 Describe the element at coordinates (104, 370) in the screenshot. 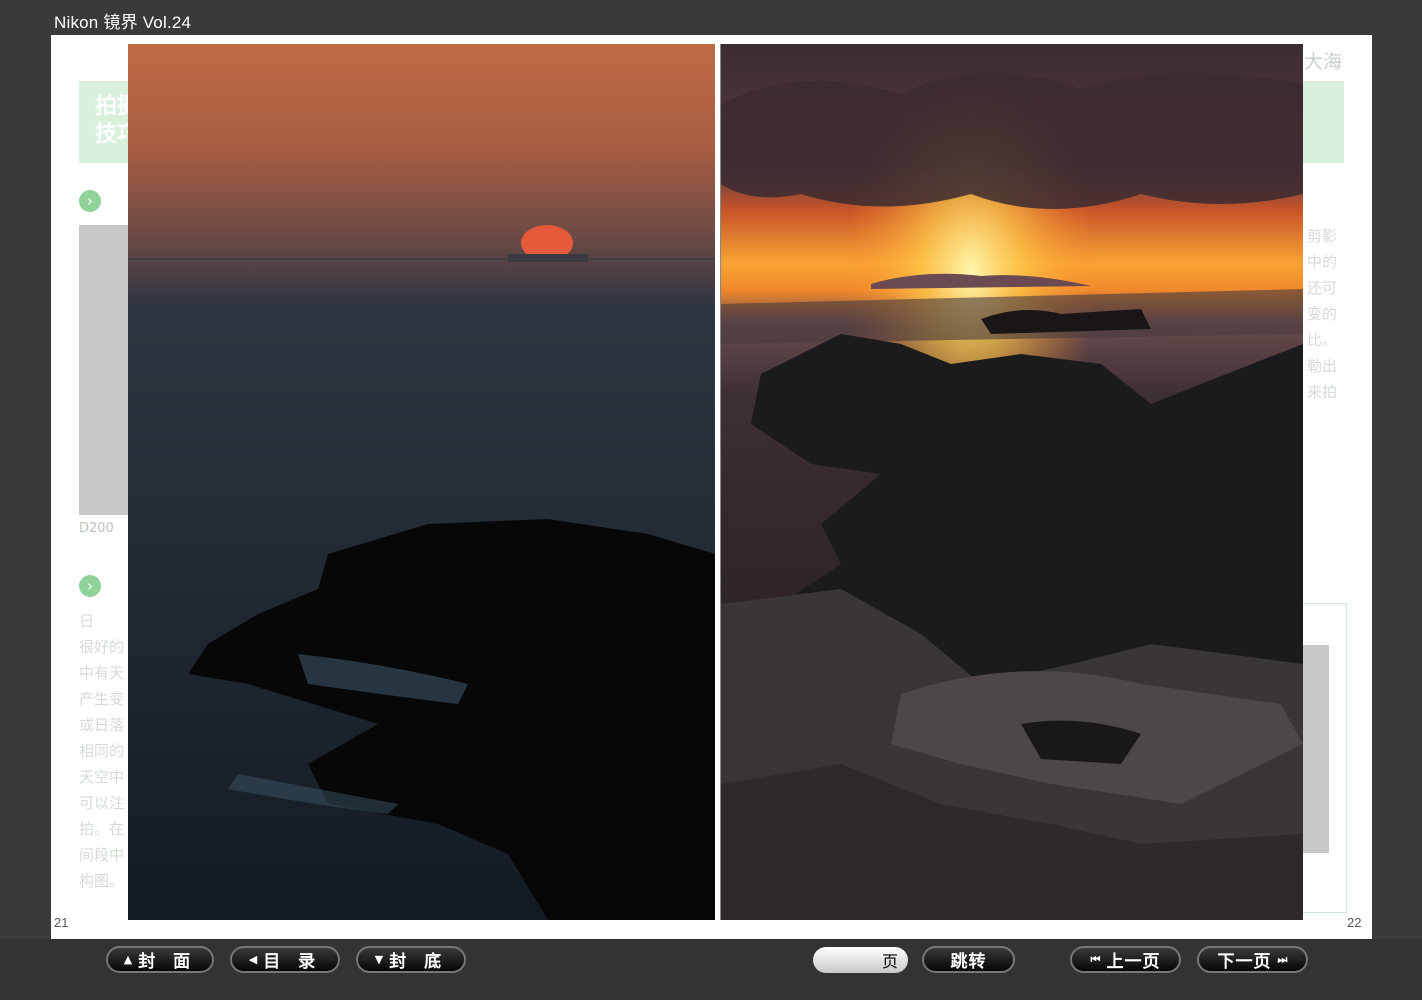

I see `photo-placeholder-left` at that location.